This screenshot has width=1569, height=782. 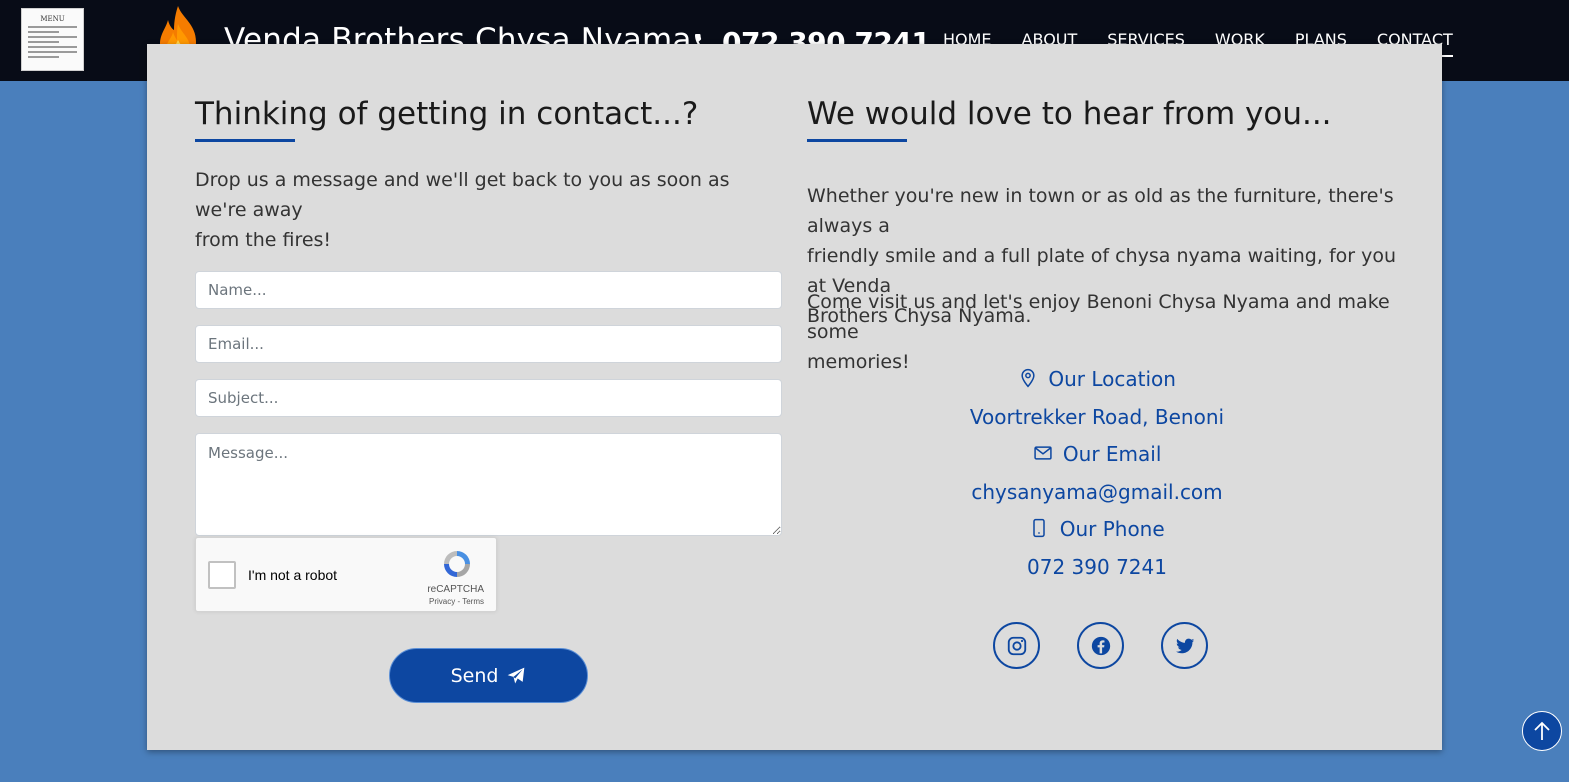 I want to click on send-button: Send, so click(x=488, y=675).